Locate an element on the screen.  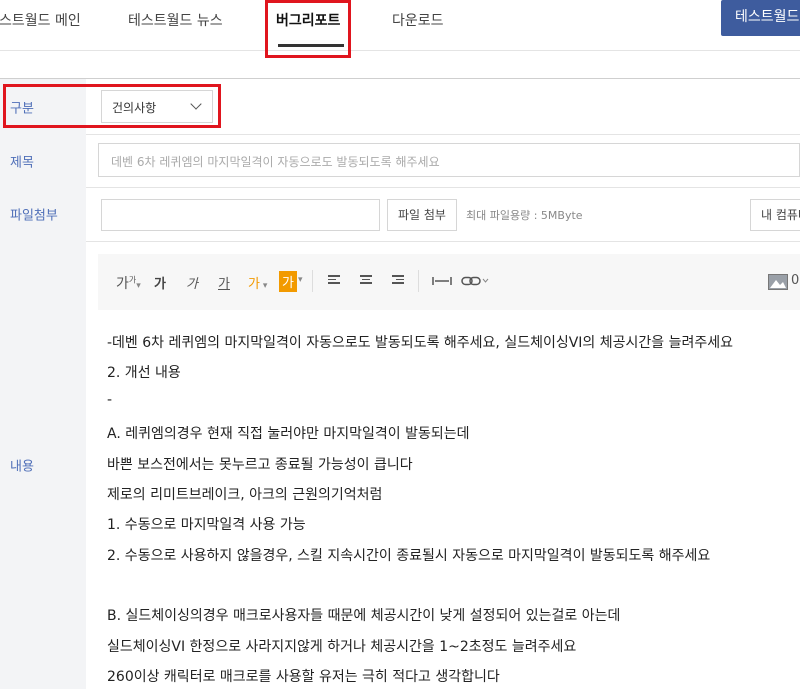
italic-button: 가 is located at coordinates (192, 282).